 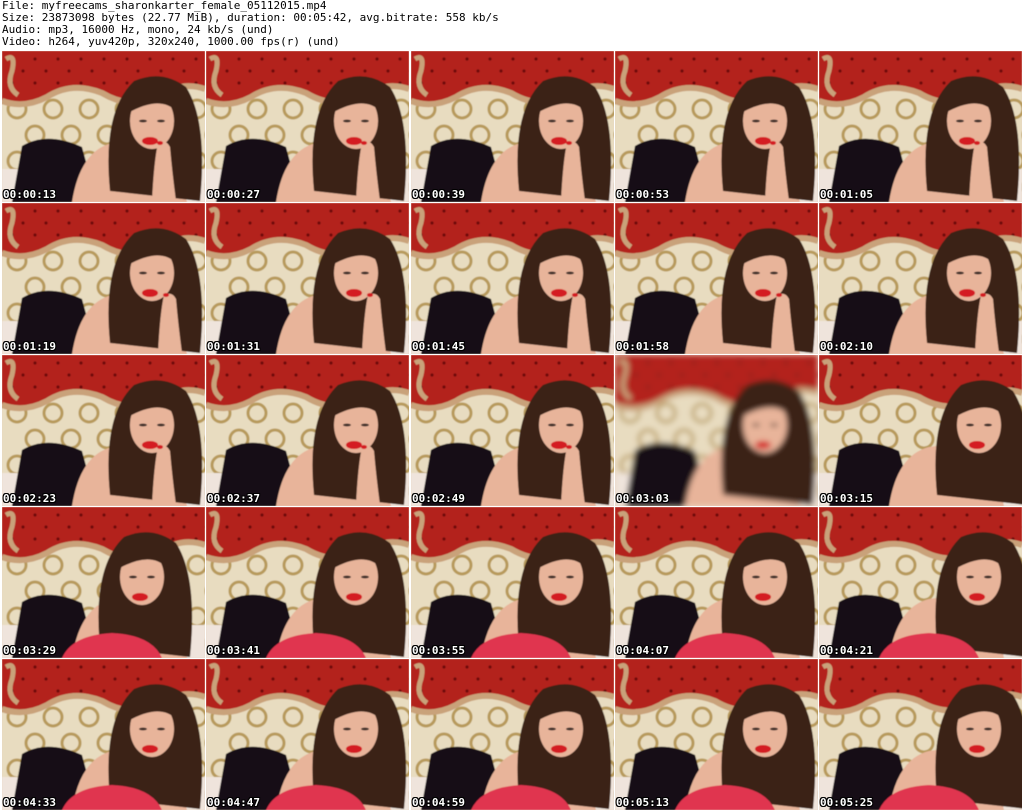 What do you see at coordinates (233, 498) in the screenshot?
I see `thumbnail-timestamp: 00:02:37` at bounding box center [233, 498].